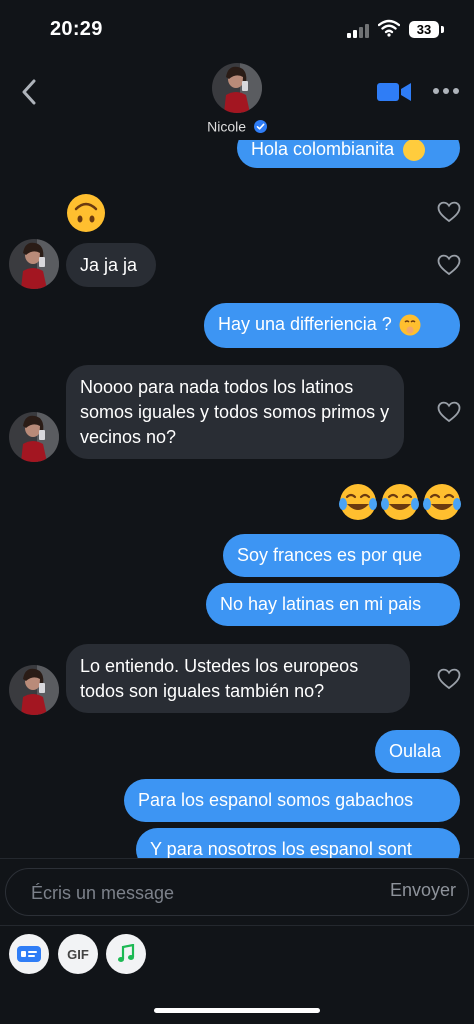 This screenshot has width=474, height=1024. I want to click on battery-tip, so click(442, 29).